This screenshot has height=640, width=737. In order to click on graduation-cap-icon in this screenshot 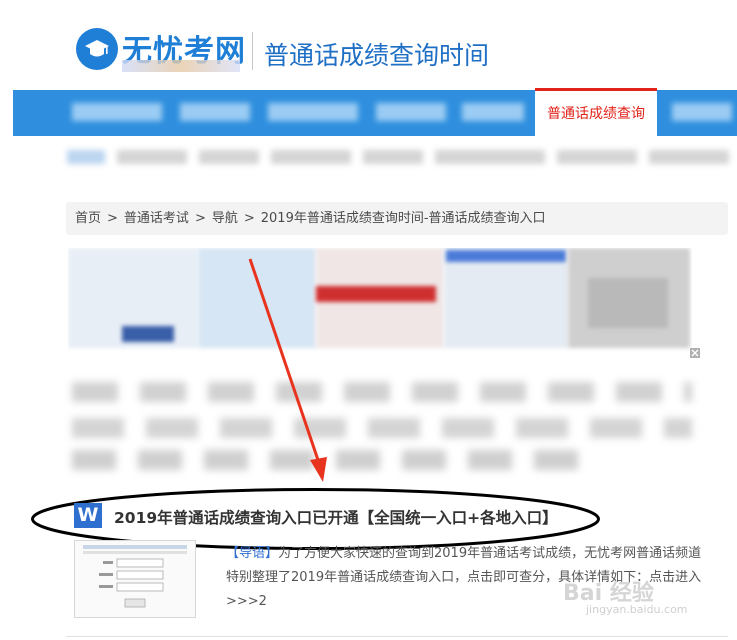, I will do `click(97, 48)`.